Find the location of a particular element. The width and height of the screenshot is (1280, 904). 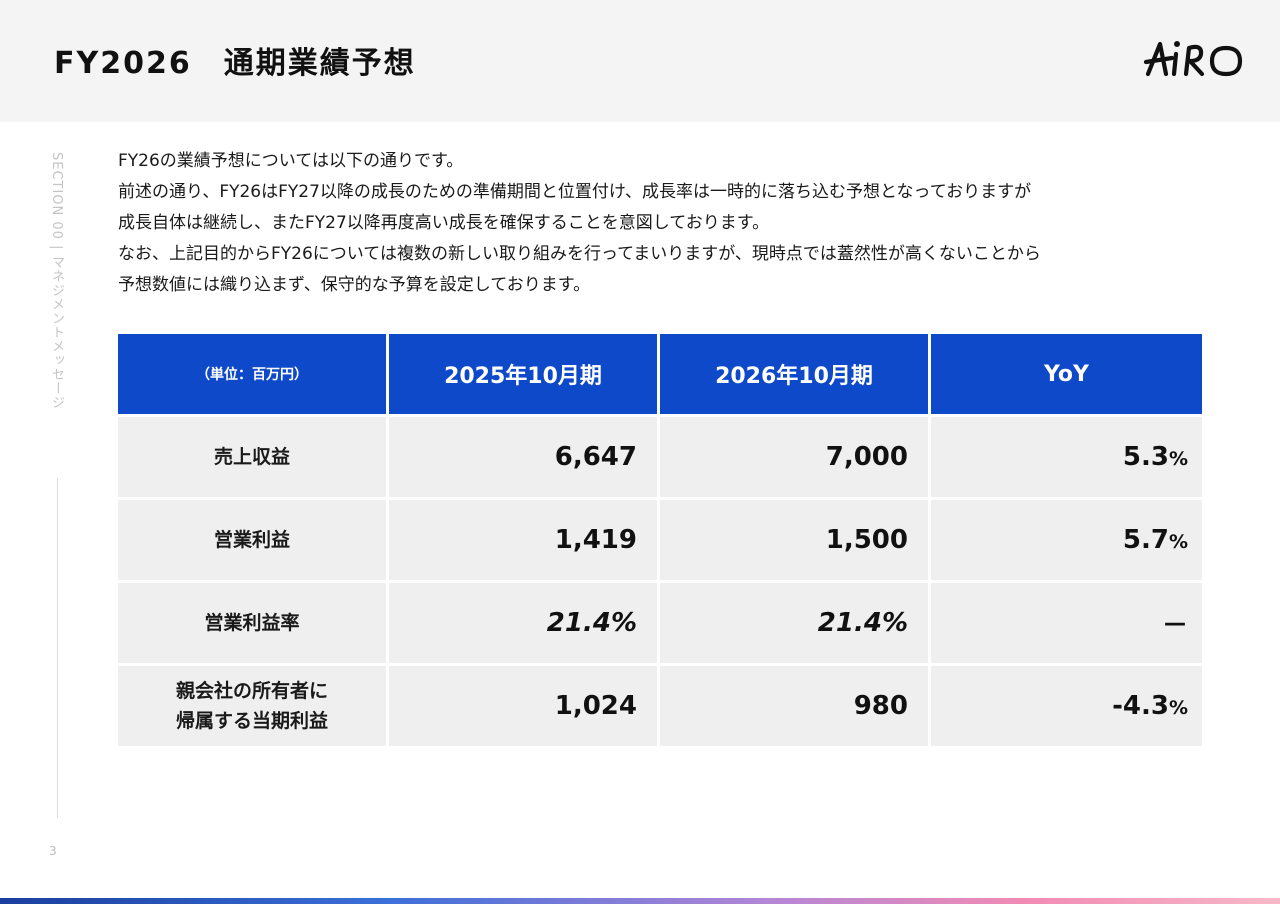

row-label: 売上収益 is located at coordinates (253, 458).